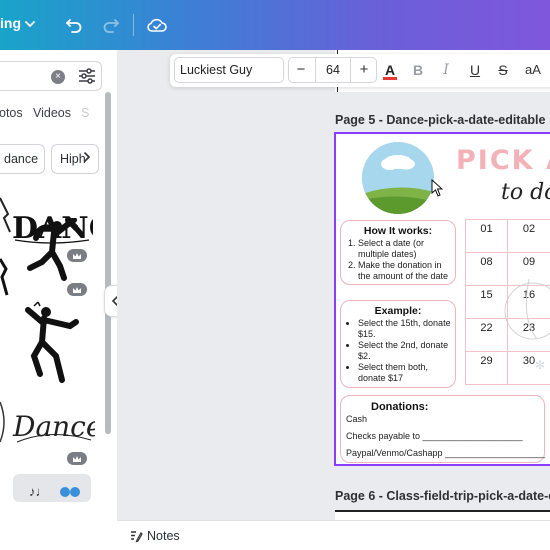 The image size is (550, 550). Describe the element at coordinates (163, 536) in the screenshot. I see `notes-button: Notes` at that location.